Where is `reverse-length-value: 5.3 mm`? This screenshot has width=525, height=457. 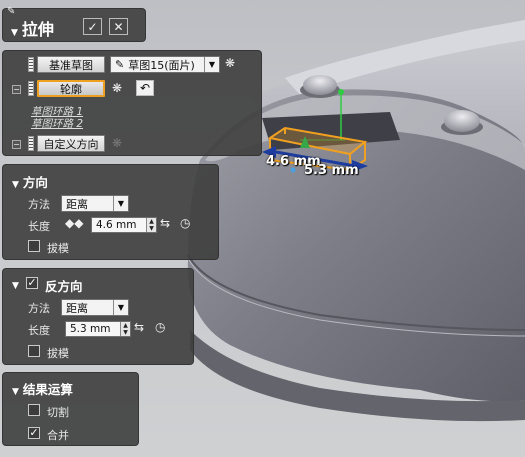
reverse-length-value: 5.3 mm is located at coordinates (90, 329).